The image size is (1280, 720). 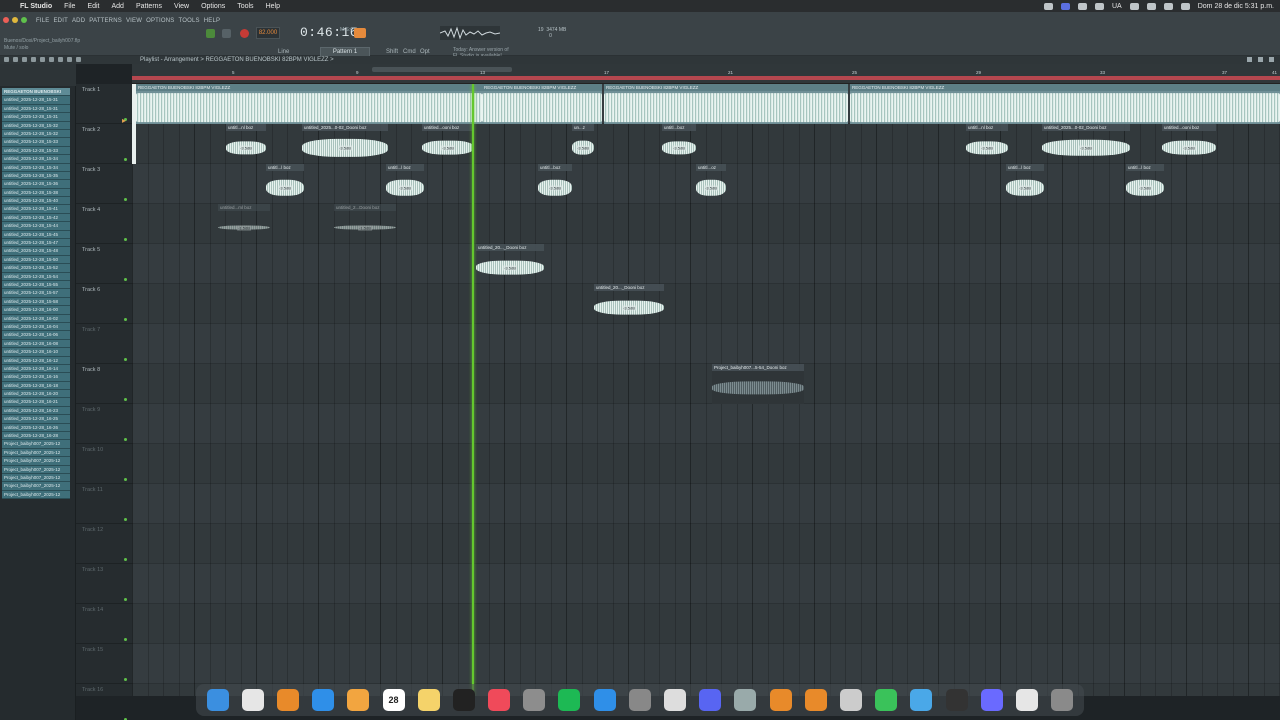 What do you see at coordinates (189, 21) in the screenshot?
I see `fl-menu-tools: TOOLS` at bounding box center [189, 21].